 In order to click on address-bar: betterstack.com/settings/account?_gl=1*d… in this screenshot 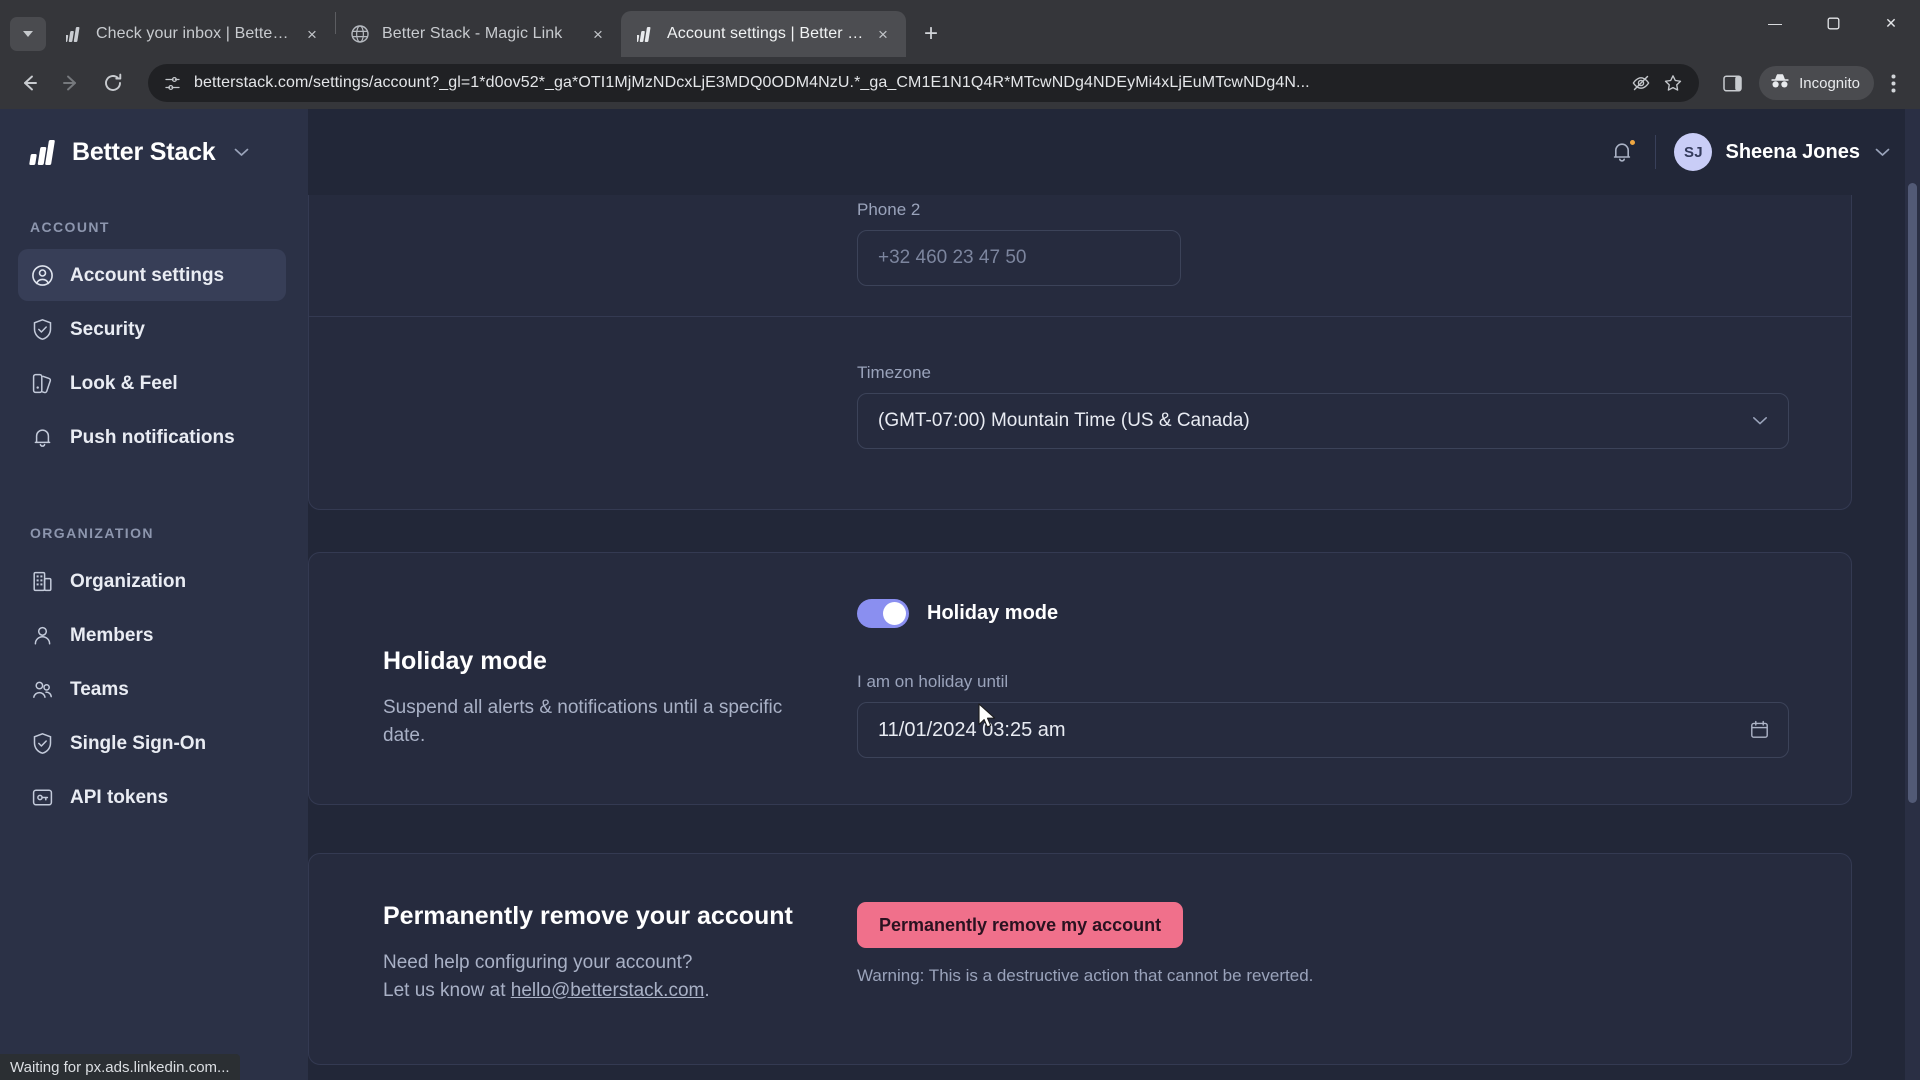, I will do `click(924, 83)`.